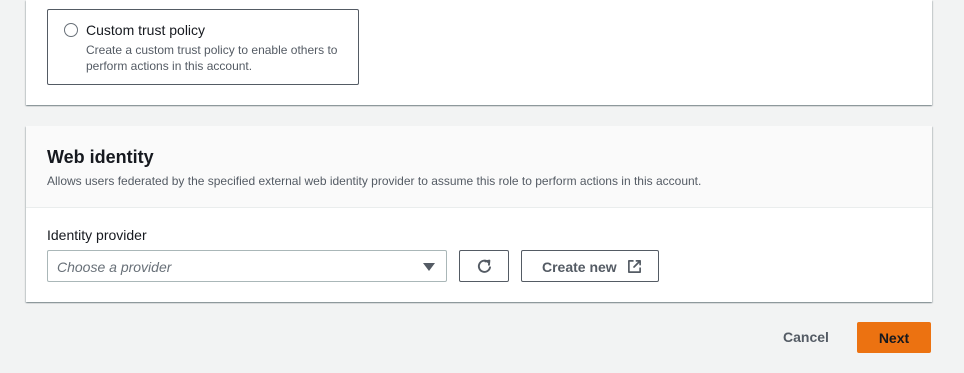 The width and height of the screenshot is (964, 373). I want to click on refresh-icon, so click(484, 266).